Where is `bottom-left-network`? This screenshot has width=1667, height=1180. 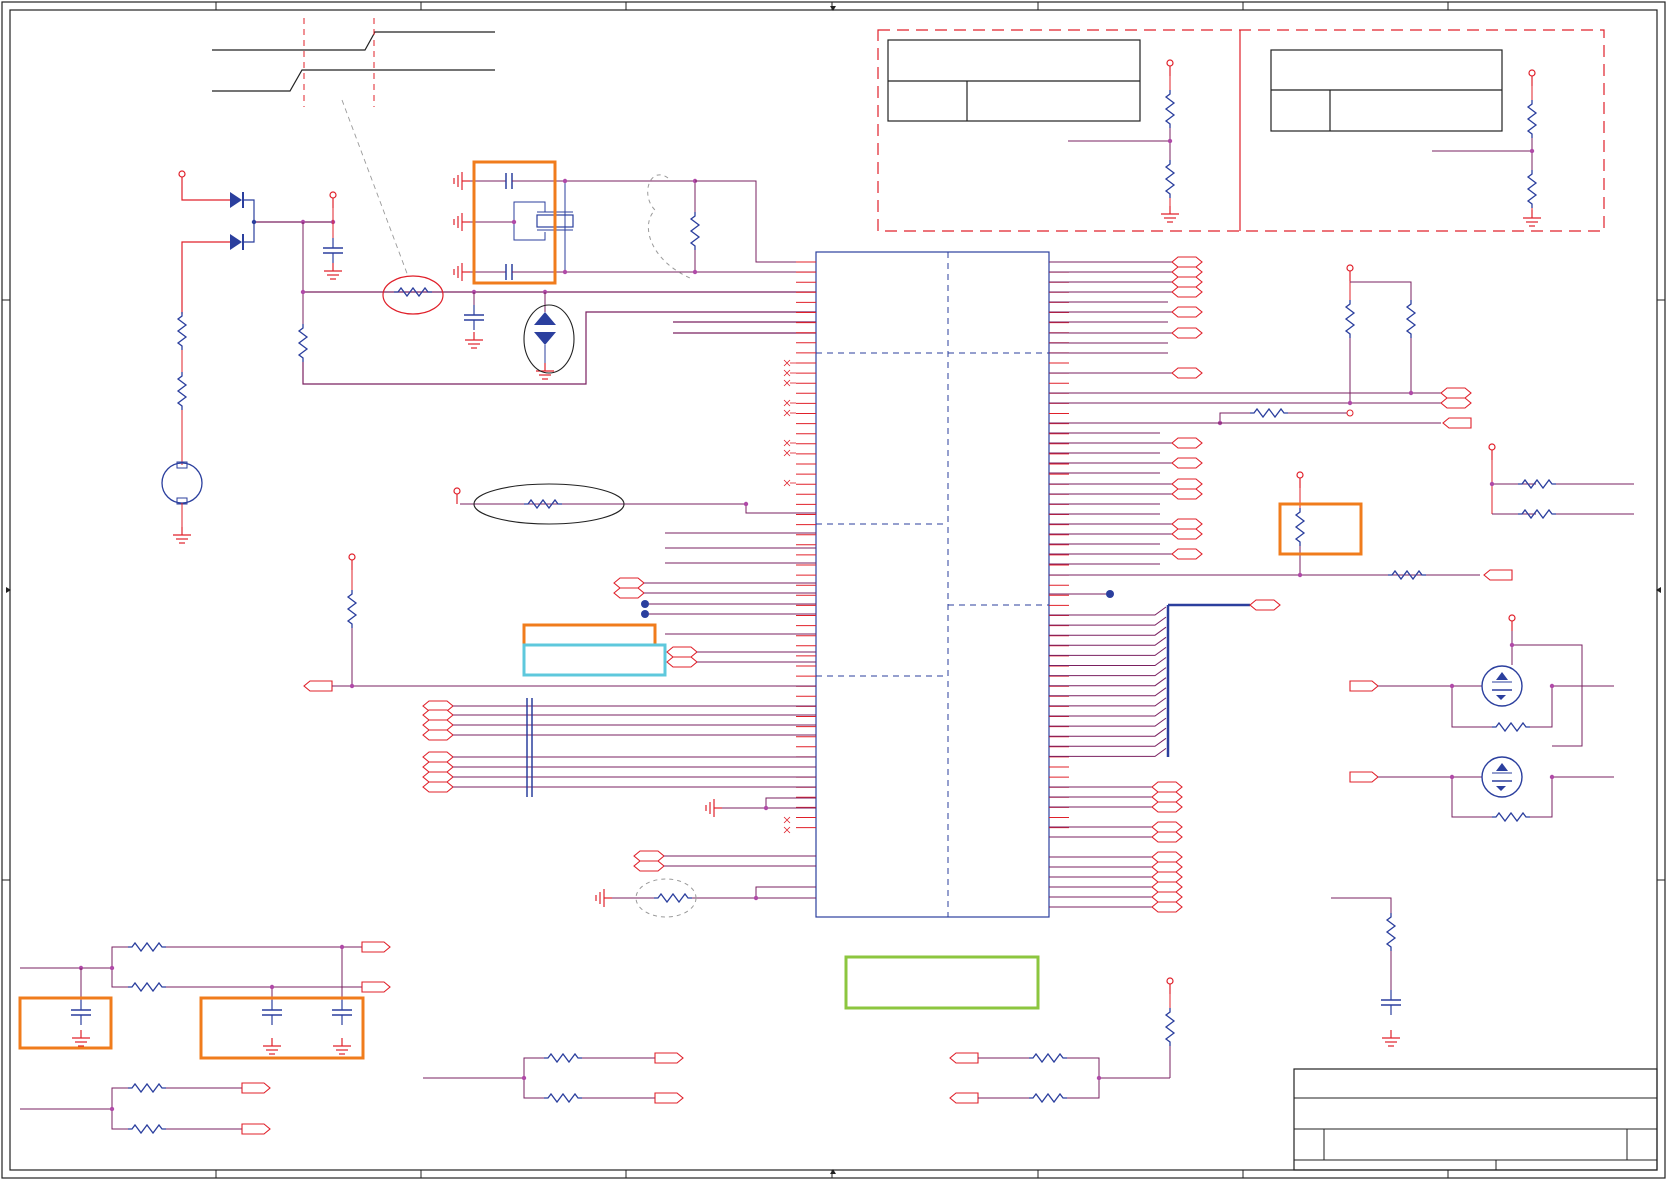
bottom-left-network is located at coordinates (352, 1038).